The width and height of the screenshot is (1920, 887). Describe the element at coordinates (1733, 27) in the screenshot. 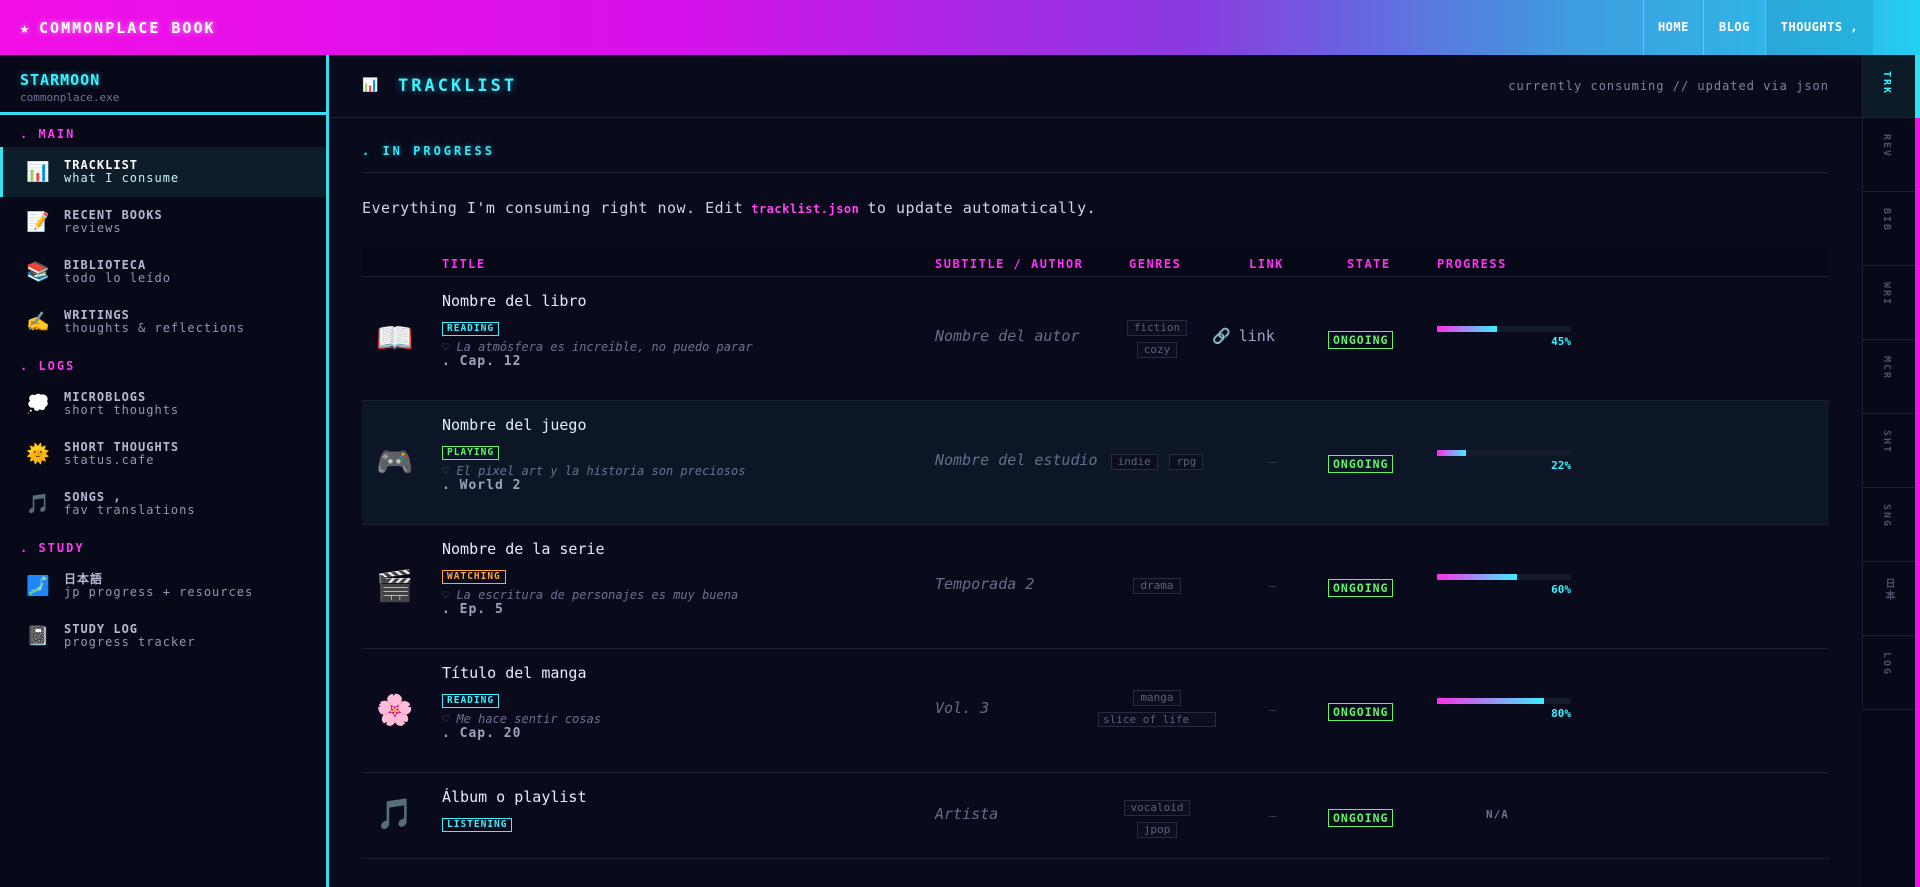

I see `nav-blog: BLOG` at that location.